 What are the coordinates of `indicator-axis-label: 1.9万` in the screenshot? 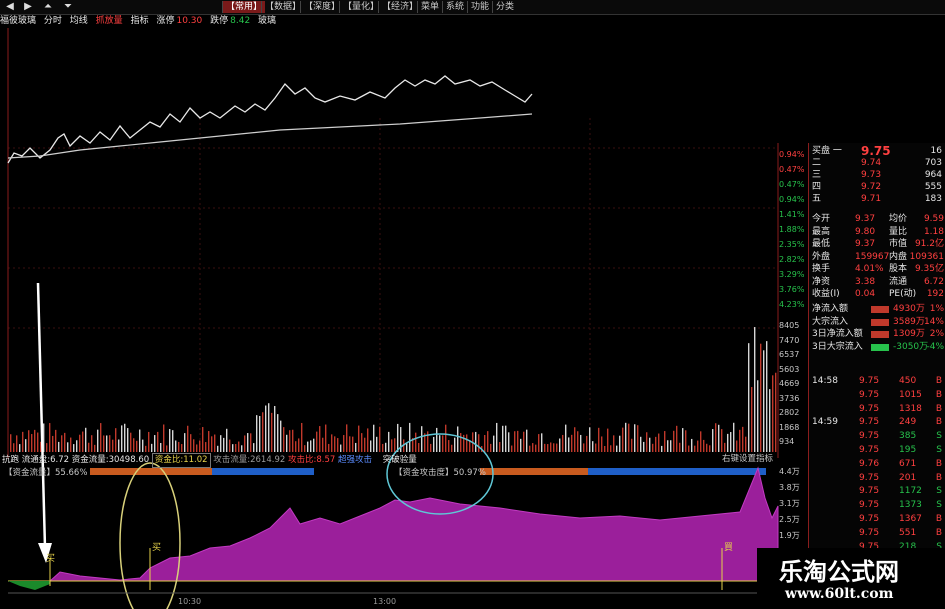 It's located at (789, 535).